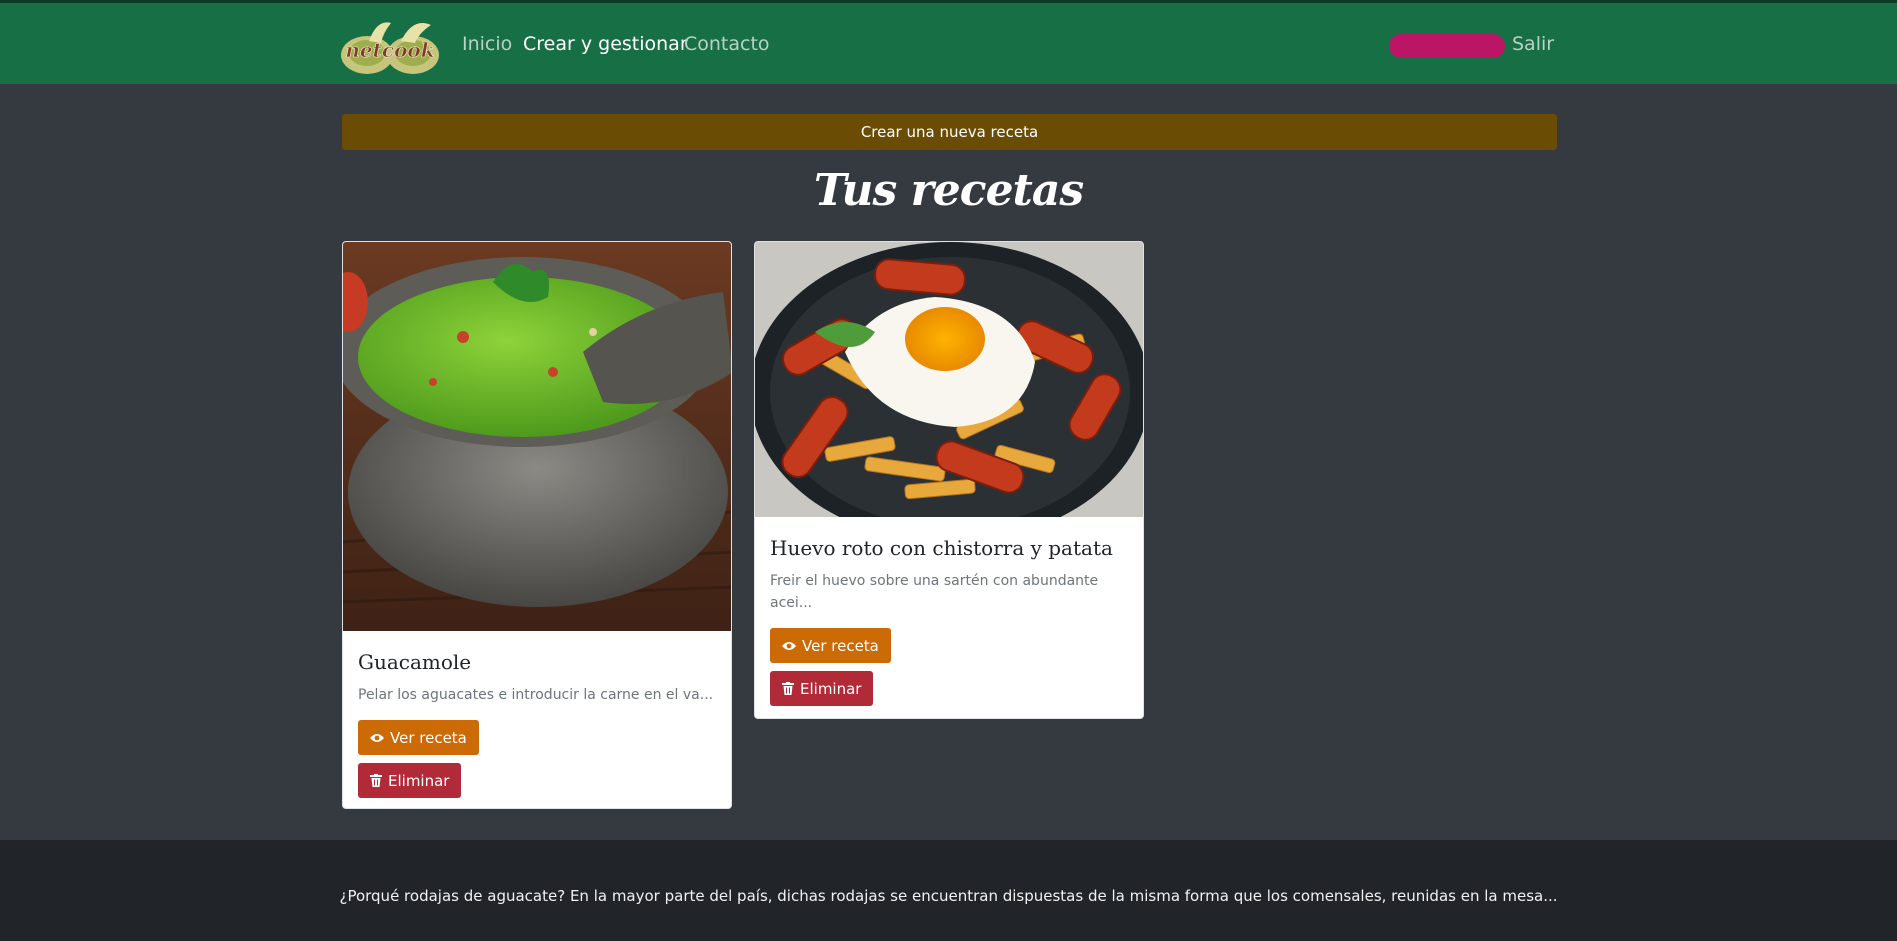 The image size is (1897, 941). I want to click on recipe-title: Guacamole, so click(415, 662).